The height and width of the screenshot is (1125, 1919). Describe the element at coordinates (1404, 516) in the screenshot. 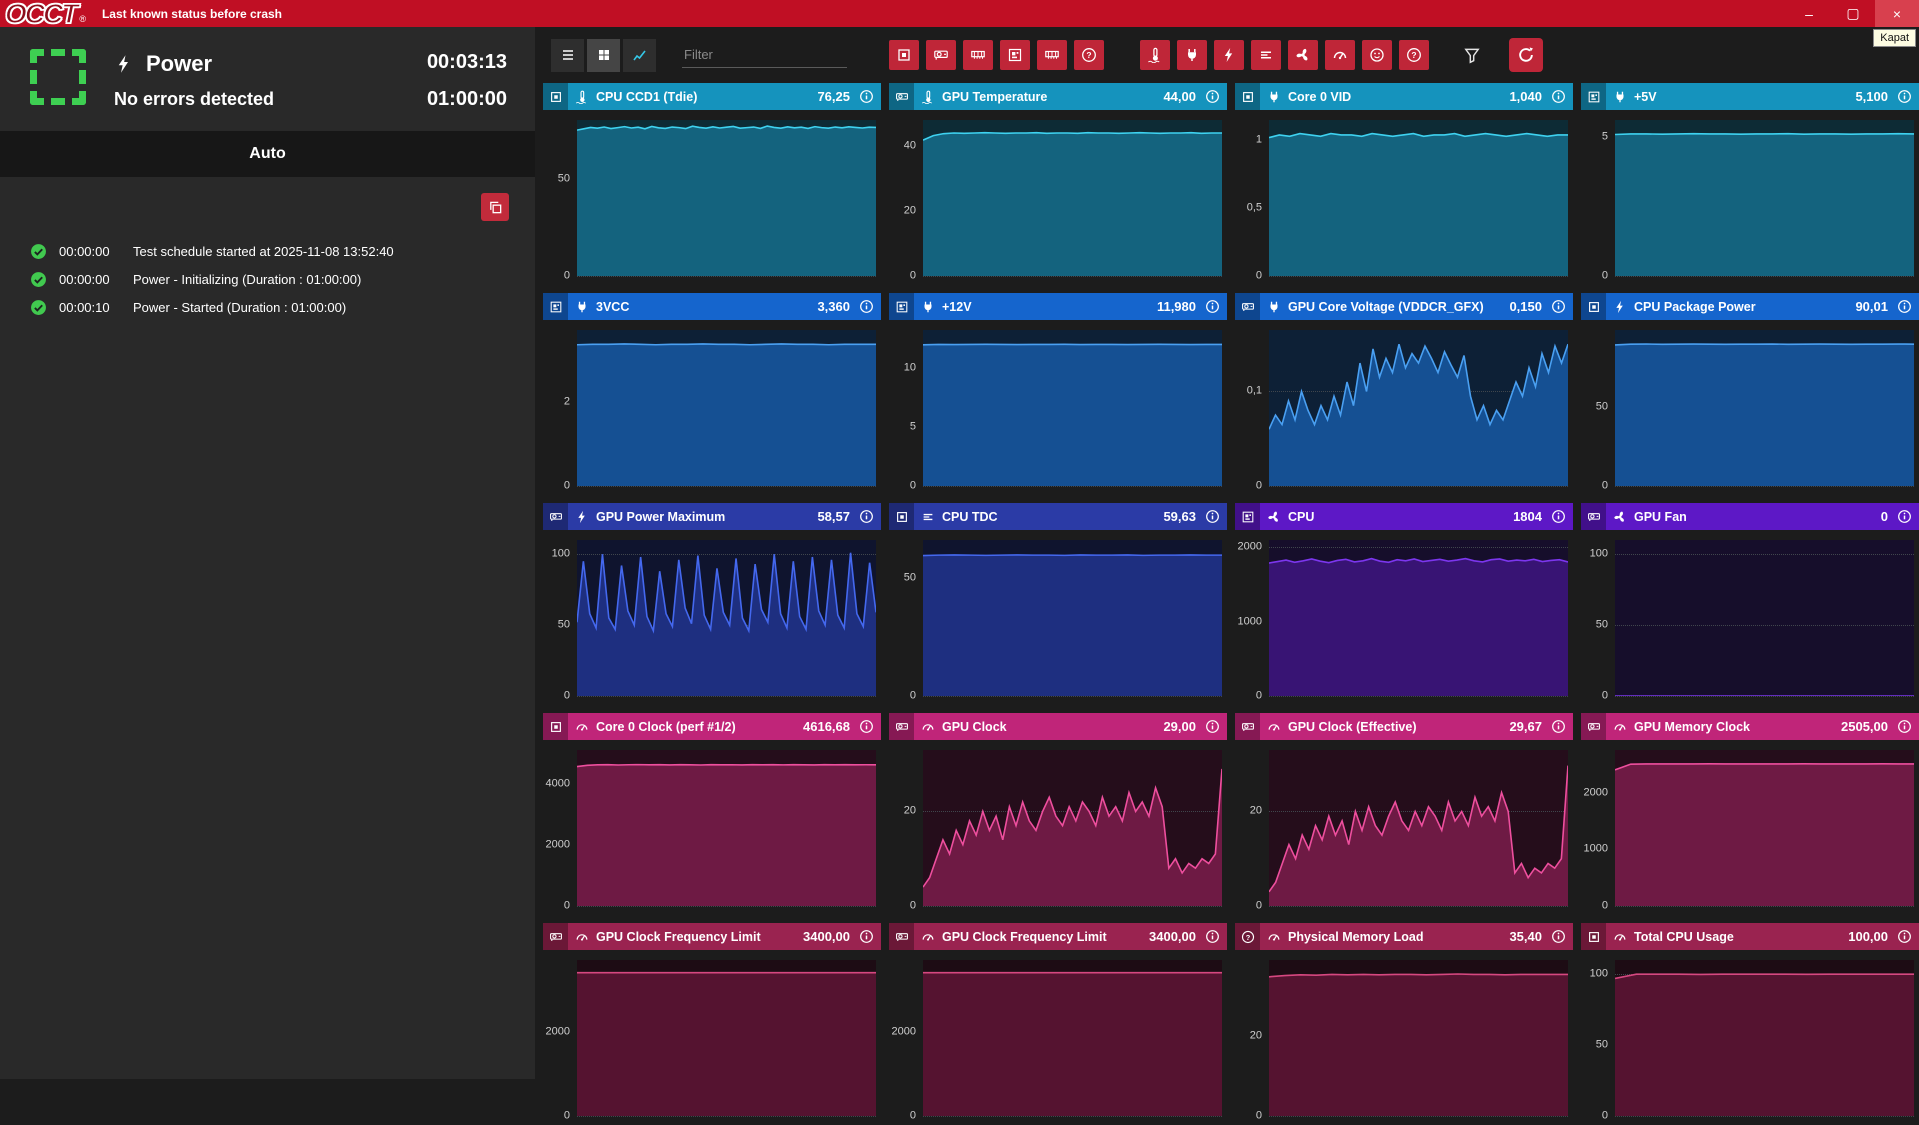

I see `chart-header: CPU 1804` at that location.